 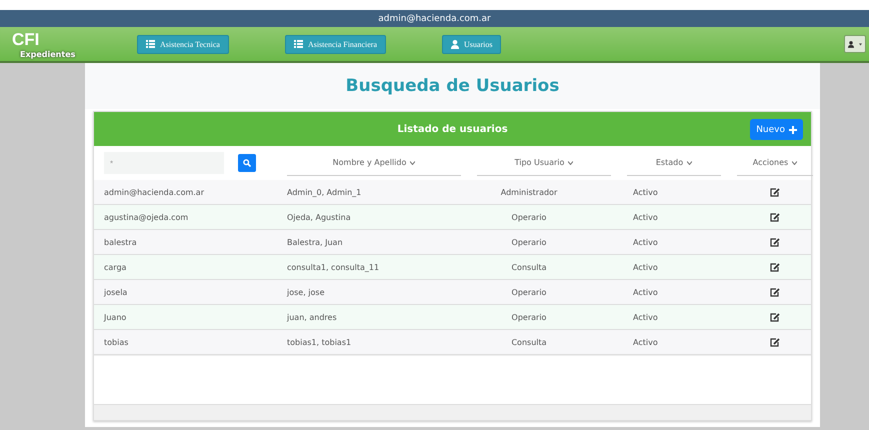 I want to click on table-cell-text: juan, andres, so click(x=312, y=317).